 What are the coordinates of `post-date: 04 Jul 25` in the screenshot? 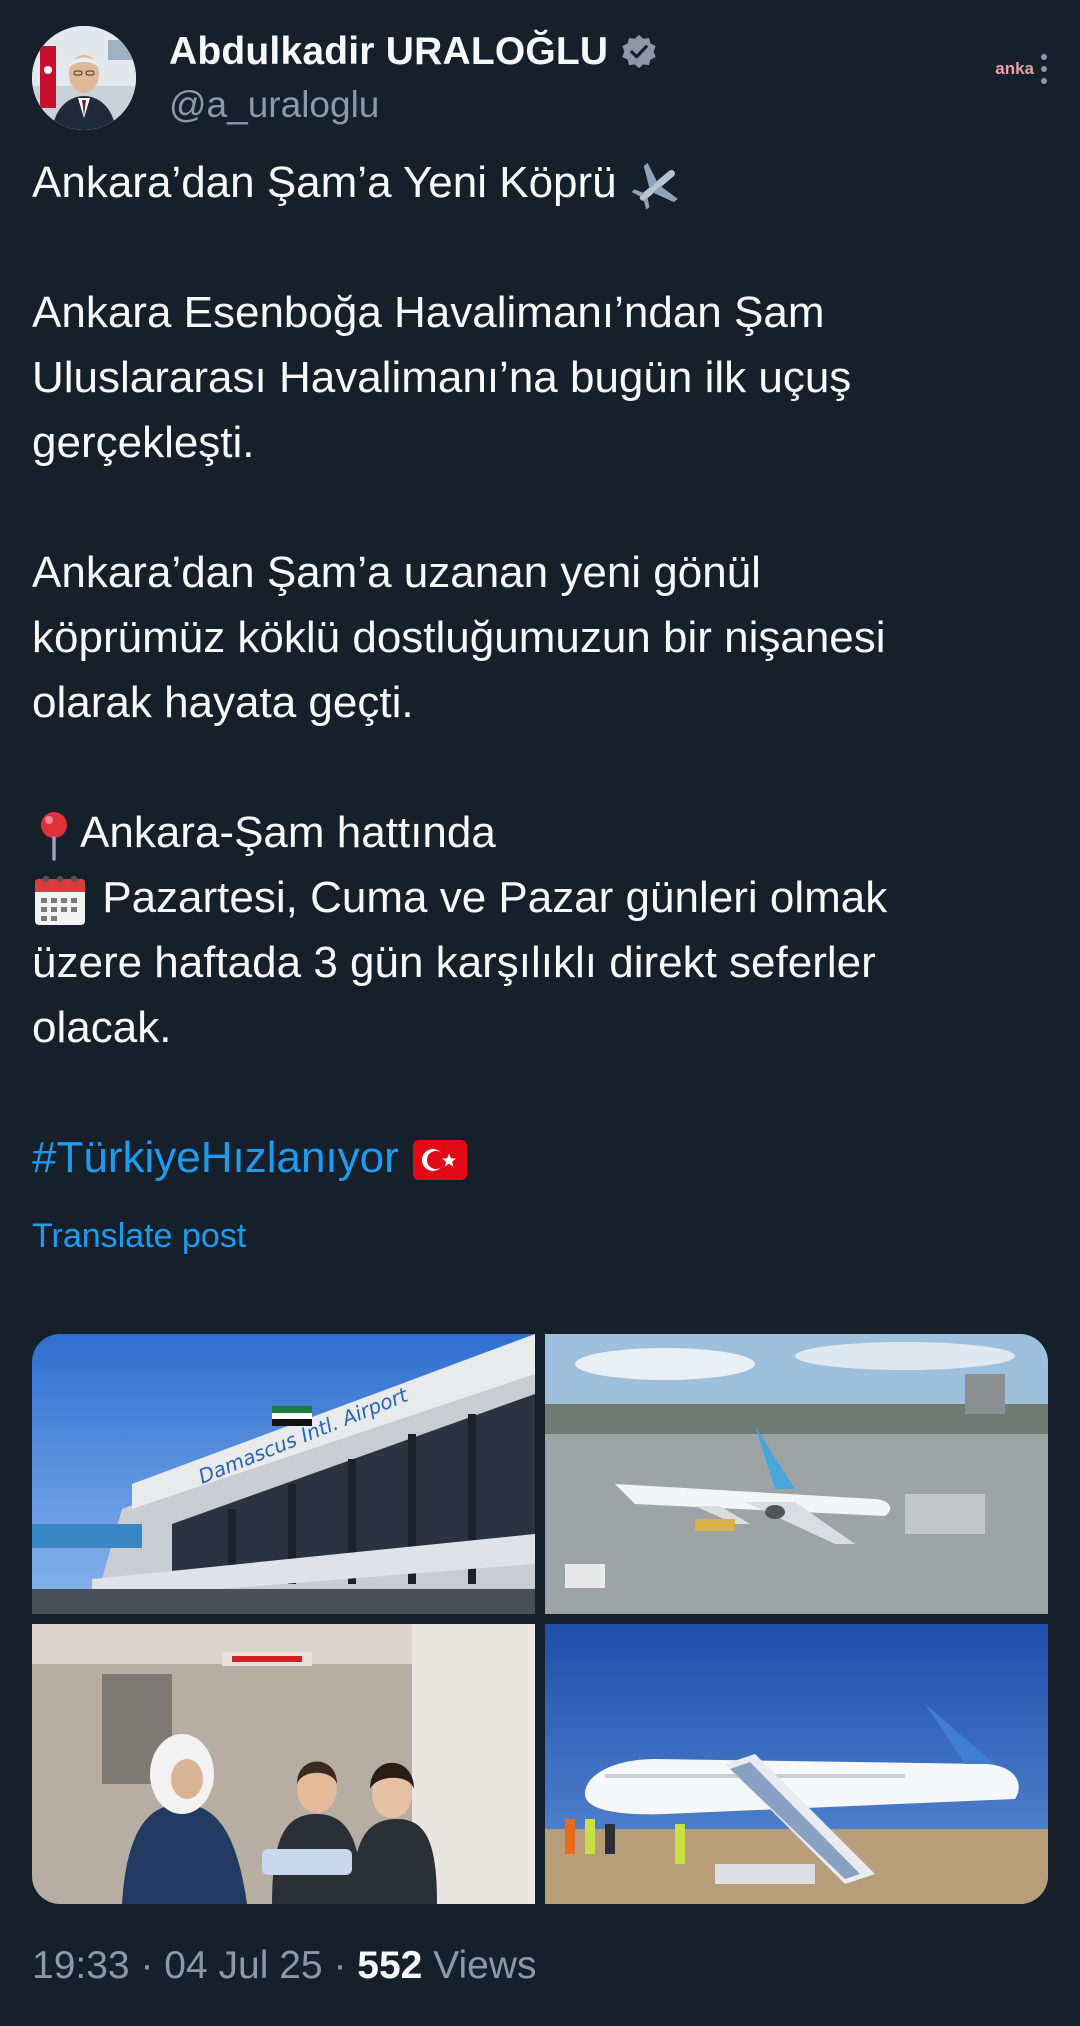 It's located at (243, 1965).